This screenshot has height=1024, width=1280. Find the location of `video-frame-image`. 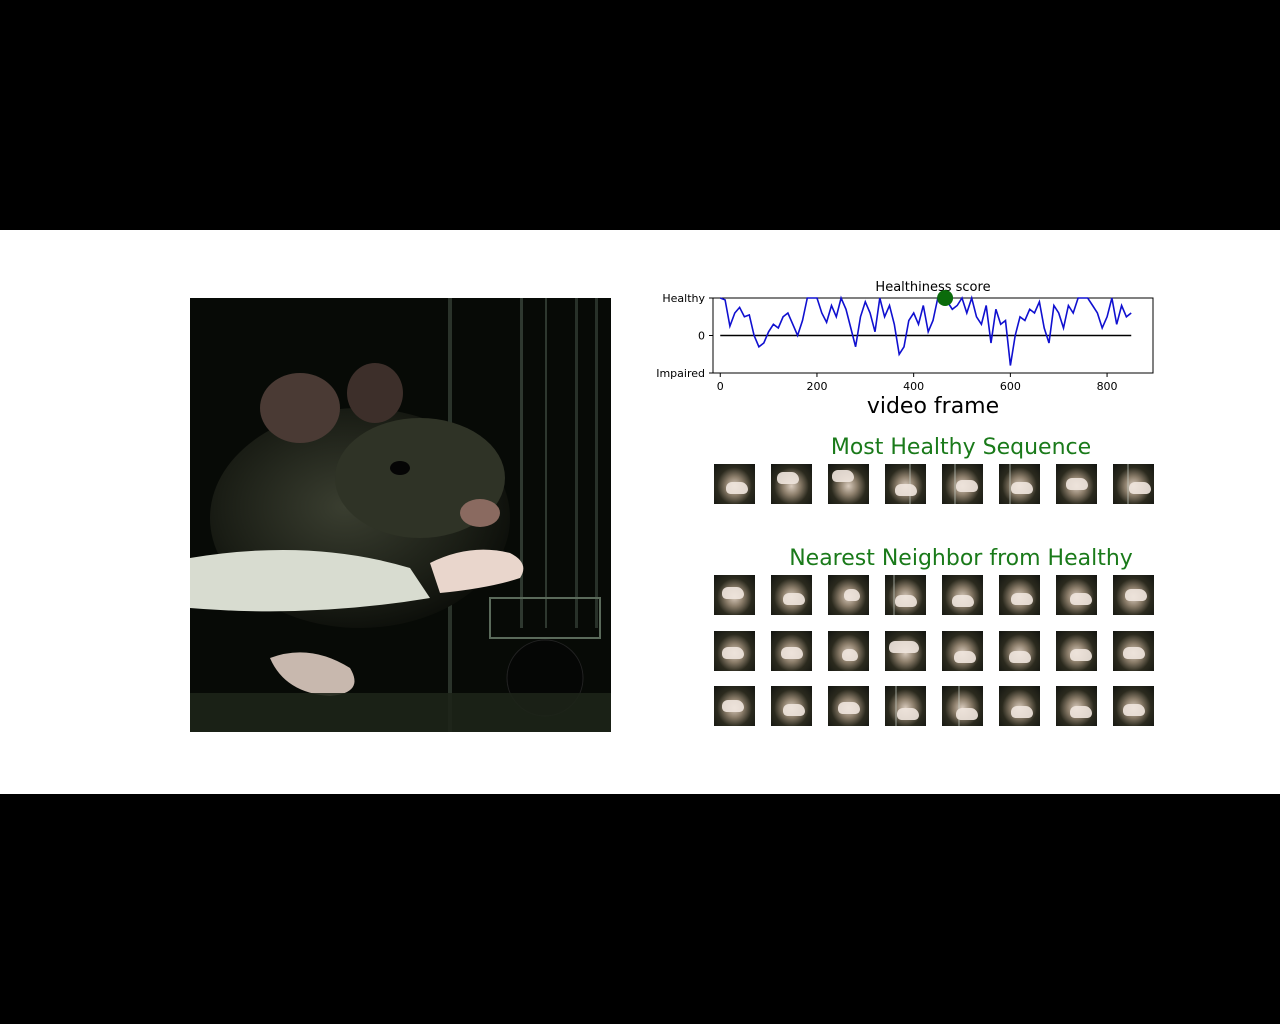

video-frame-image is located at coordinates (400, 515).